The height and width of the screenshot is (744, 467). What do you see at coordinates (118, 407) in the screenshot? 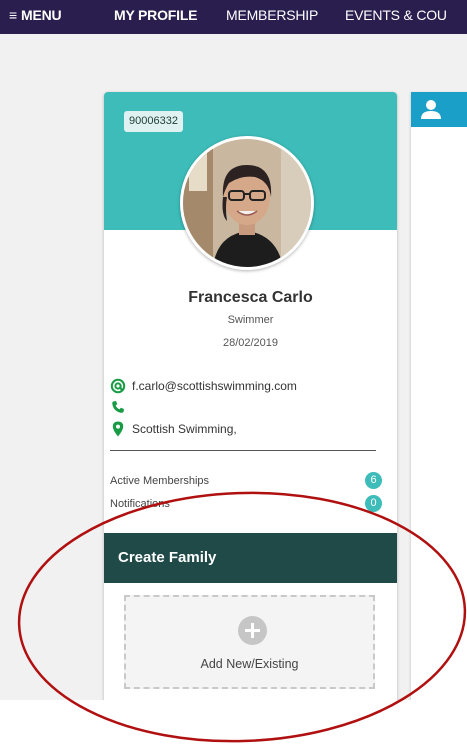
I see `phone-icon` at bounding box center [118, 407].